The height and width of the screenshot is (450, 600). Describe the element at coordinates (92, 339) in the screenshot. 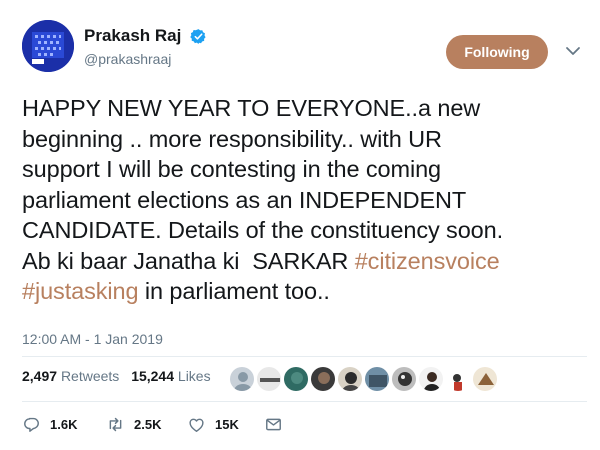

I see `tweet-timestamp: 12:00 AM - 1 Jan 2019` at that location.